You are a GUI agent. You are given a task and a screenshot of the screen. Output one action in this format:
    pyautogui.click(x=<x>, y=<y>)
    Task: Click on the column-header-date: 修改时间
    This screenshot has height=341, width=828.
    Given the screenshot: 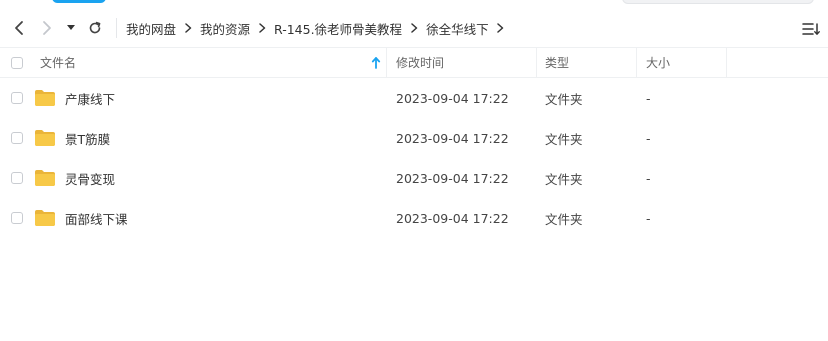 What is the action you would take?
    pyautogui.click(x=462, y=62)
    